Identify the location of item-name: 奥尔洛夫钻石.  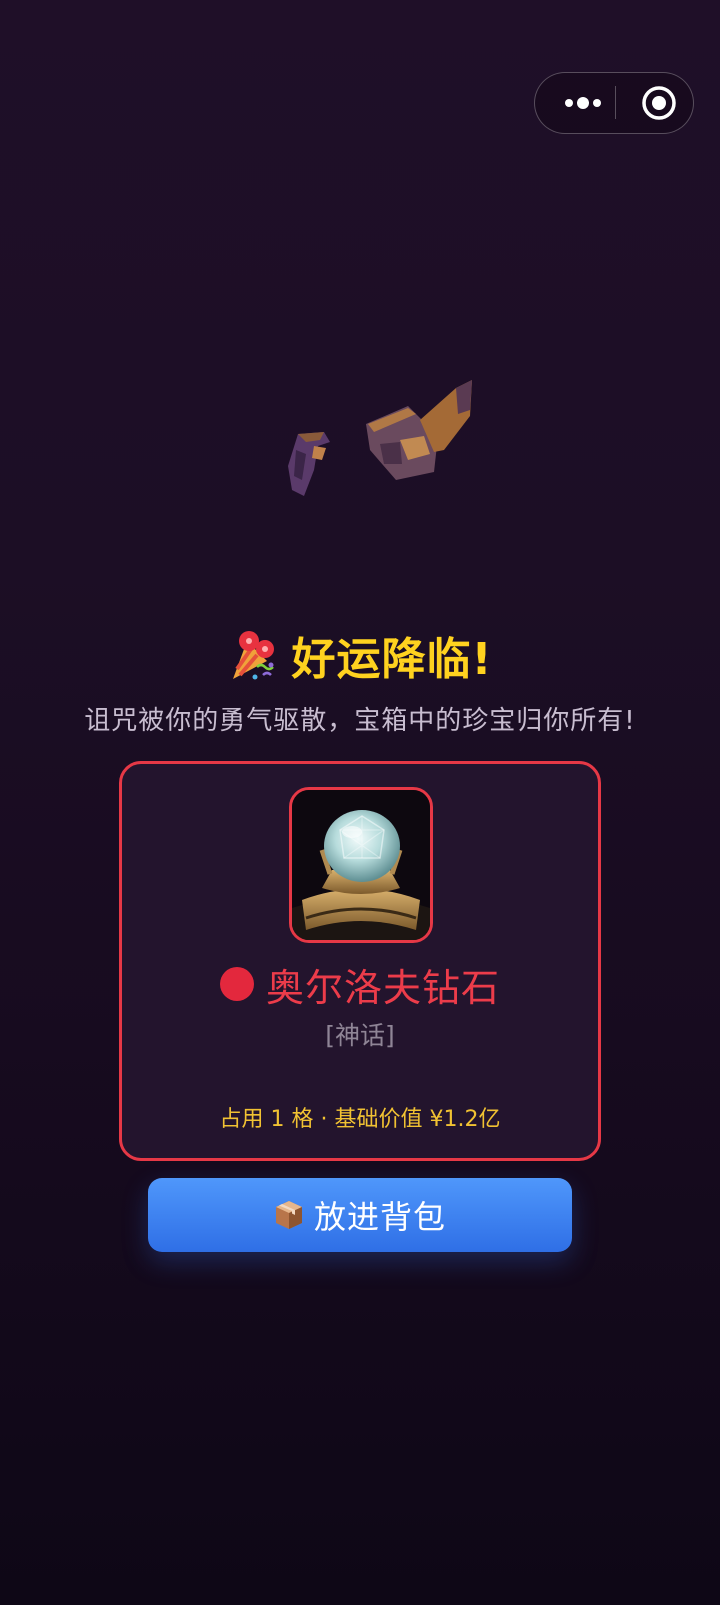
(382, 987).